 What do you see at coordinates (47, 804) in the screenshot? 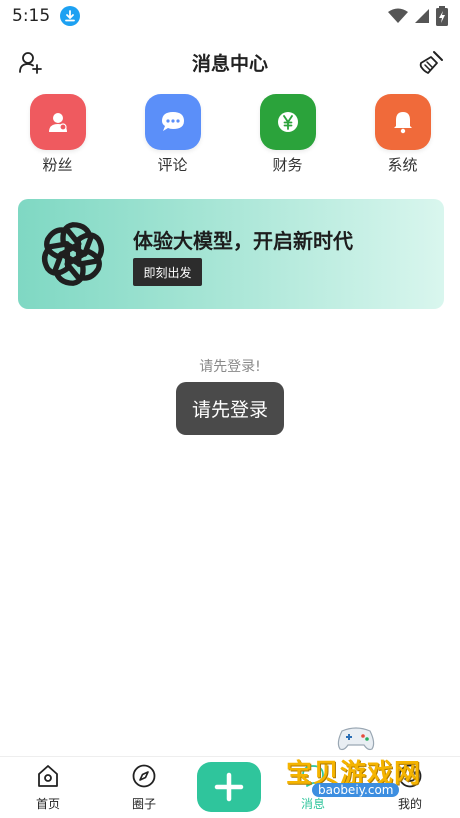
I see `tab-label: 首页` at bounding box center [47, 804].